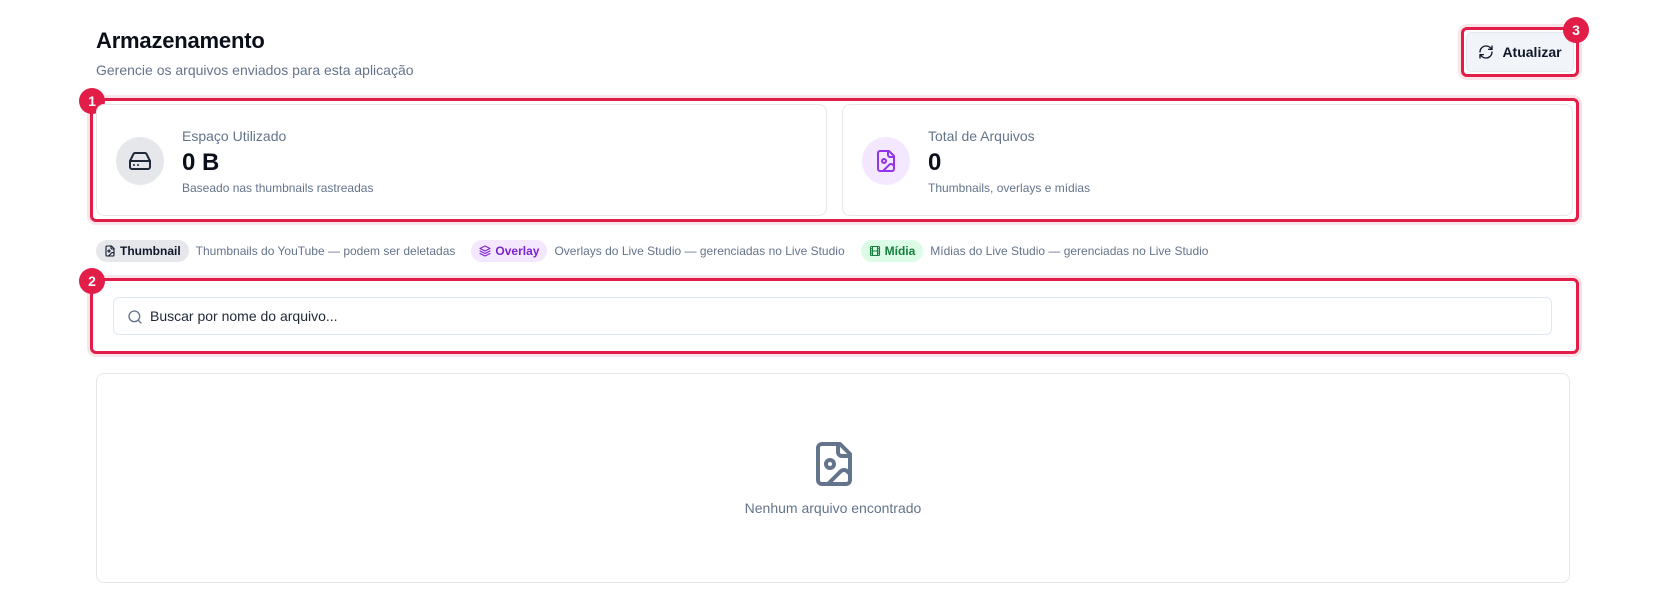 Image resolution: width=1664 pixels, height=606 pixels. What do you see at coordinates (180, 40) in the screenshot?
I see `page-title: Armazenamento` at bounding box center [180, 40].